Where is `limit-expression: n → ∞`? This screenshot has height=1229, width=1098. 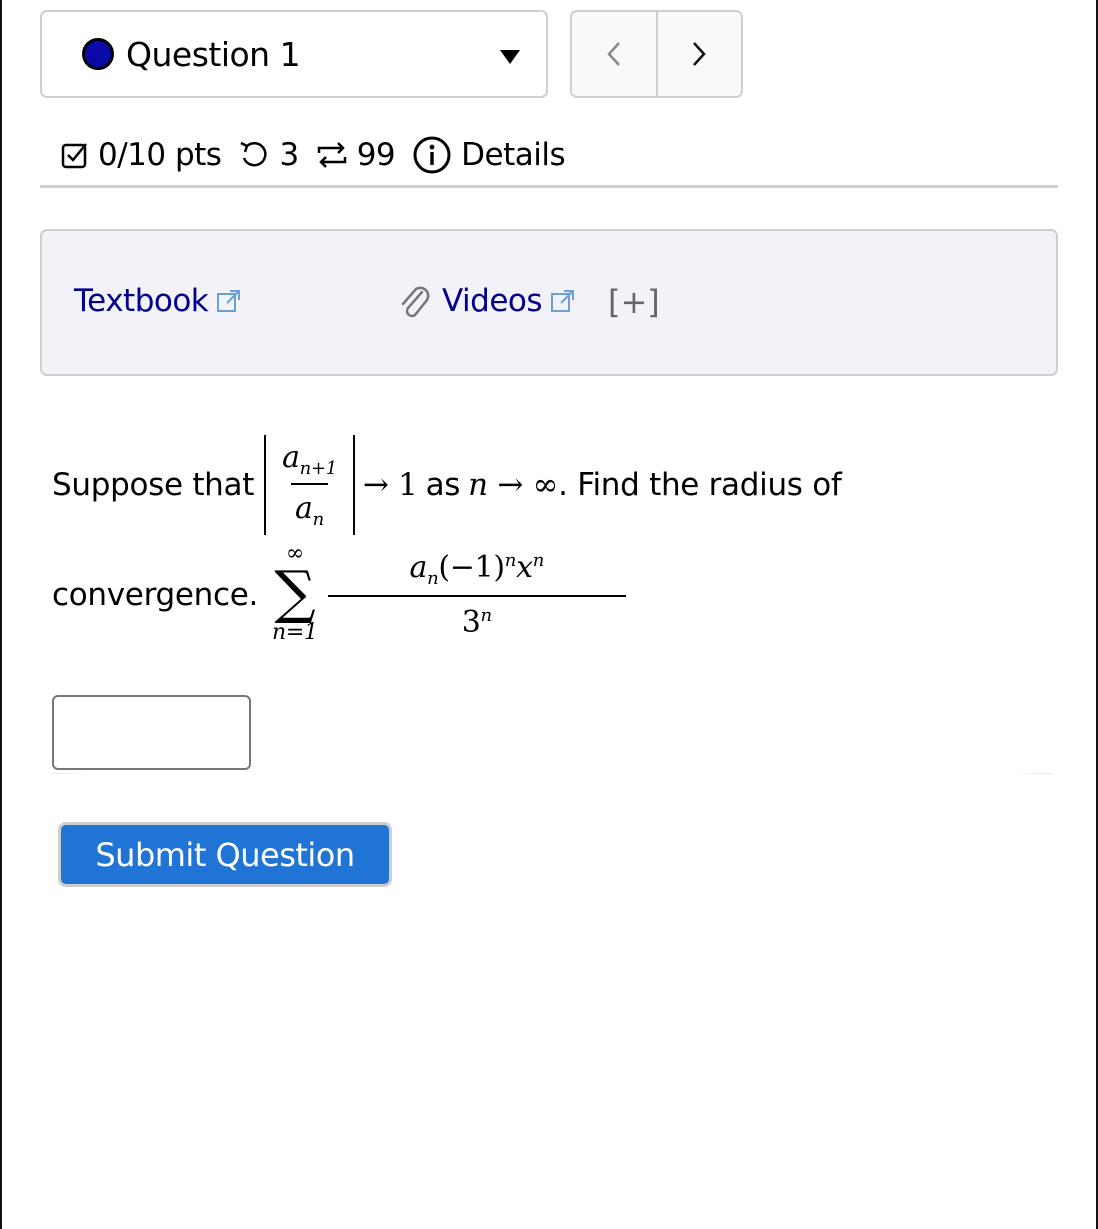 limit-expression: n → ∞ is located at coordinates (513, 485).